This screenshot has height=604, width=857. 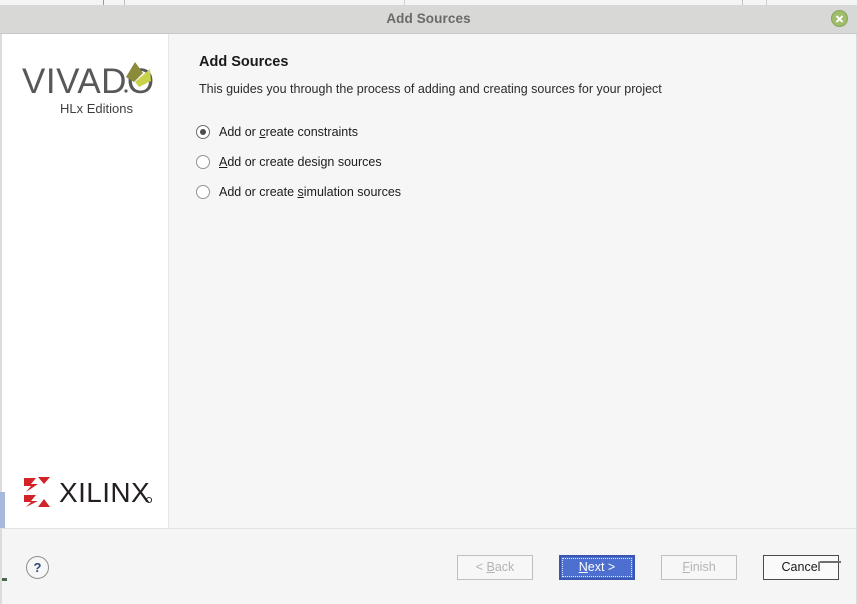 What do you see at coordinates (96, 108) in the screenshot?
I see `svg-text: HLx Editions` at bounding box center [96, 108].